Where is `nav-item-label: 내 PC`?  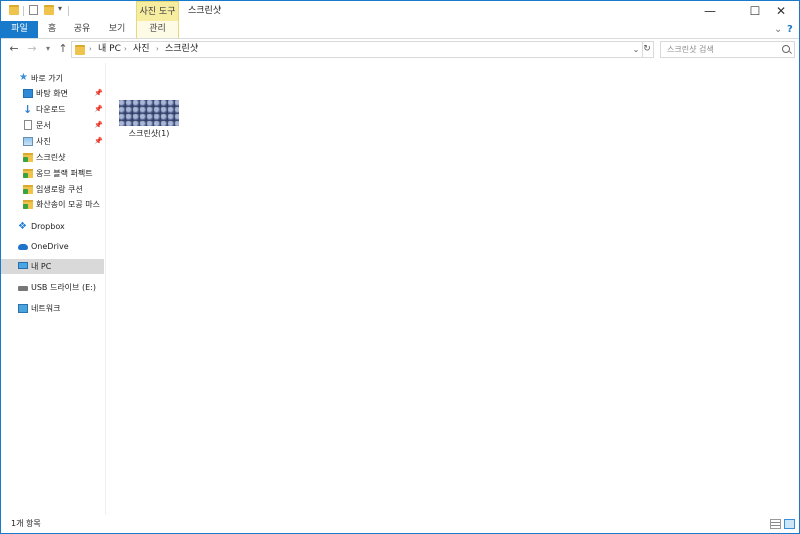 nav-item-label: 내 PC is located at coordinates (41, 266).